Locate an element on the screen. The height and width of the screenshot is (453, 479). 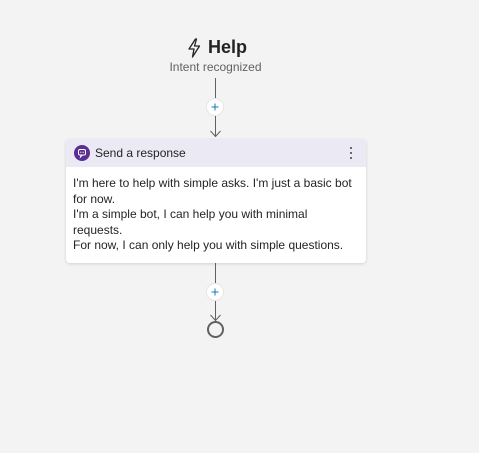
card-title: Send a response is located at coordinates (140, 153).